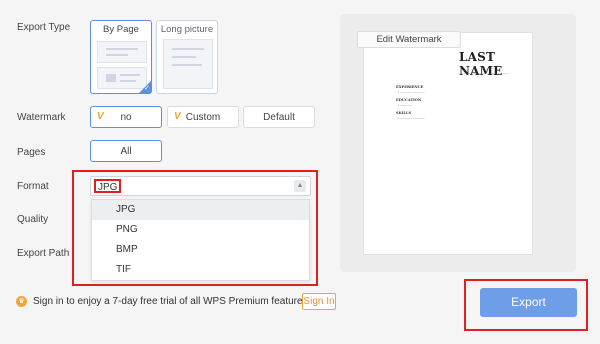  I want to click on pages-all-button: All, so click(126, 151).